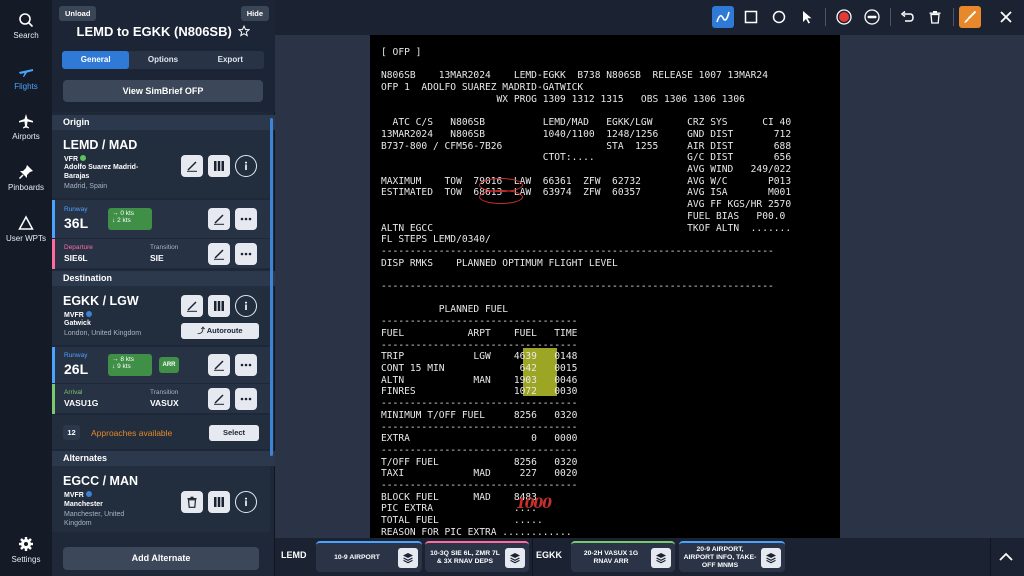  Describe the element at coordinates (161, 253) in the screenshot. I see `origin-departure-row: Departure SIE6L Transition SIE` at that location.